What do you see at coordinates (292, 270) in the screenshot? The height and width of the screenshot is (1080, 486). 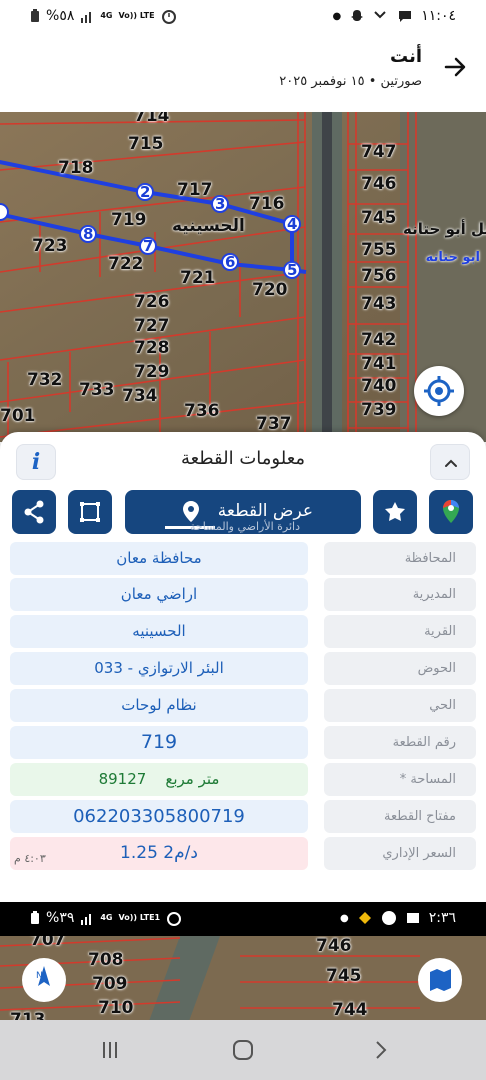 I see `boundary-point: 5` at bounding box center [292, 270].